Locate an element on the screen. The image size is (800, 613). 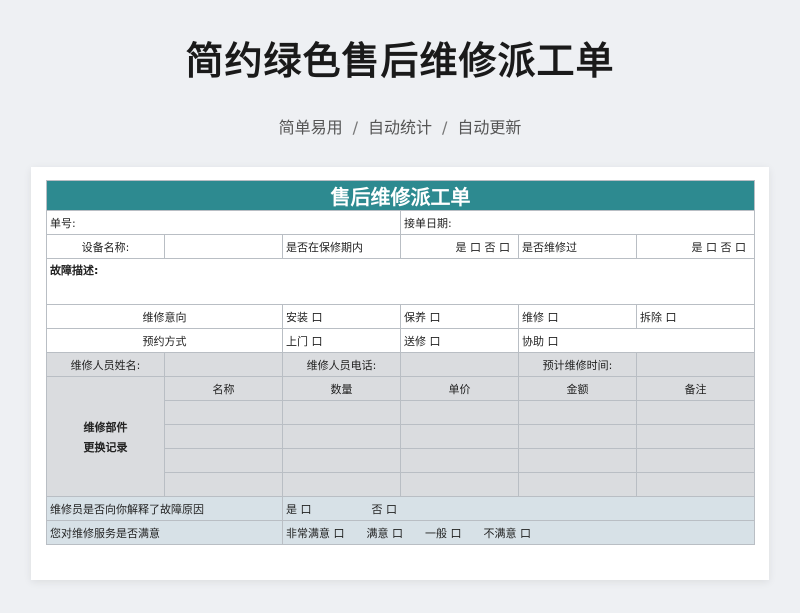
page-subtitle: 简单易用 / 自动统计 / 自动更新 is located at coordinates (400, 126).